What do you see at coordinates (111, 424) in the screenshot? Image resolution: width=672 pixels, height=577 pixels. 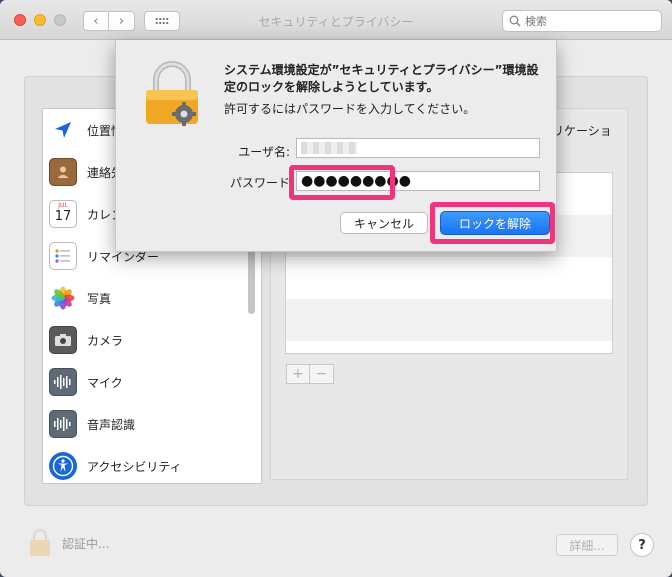 I see `sidebar-item-label: 音声認識` at bounding box center [111, 424].